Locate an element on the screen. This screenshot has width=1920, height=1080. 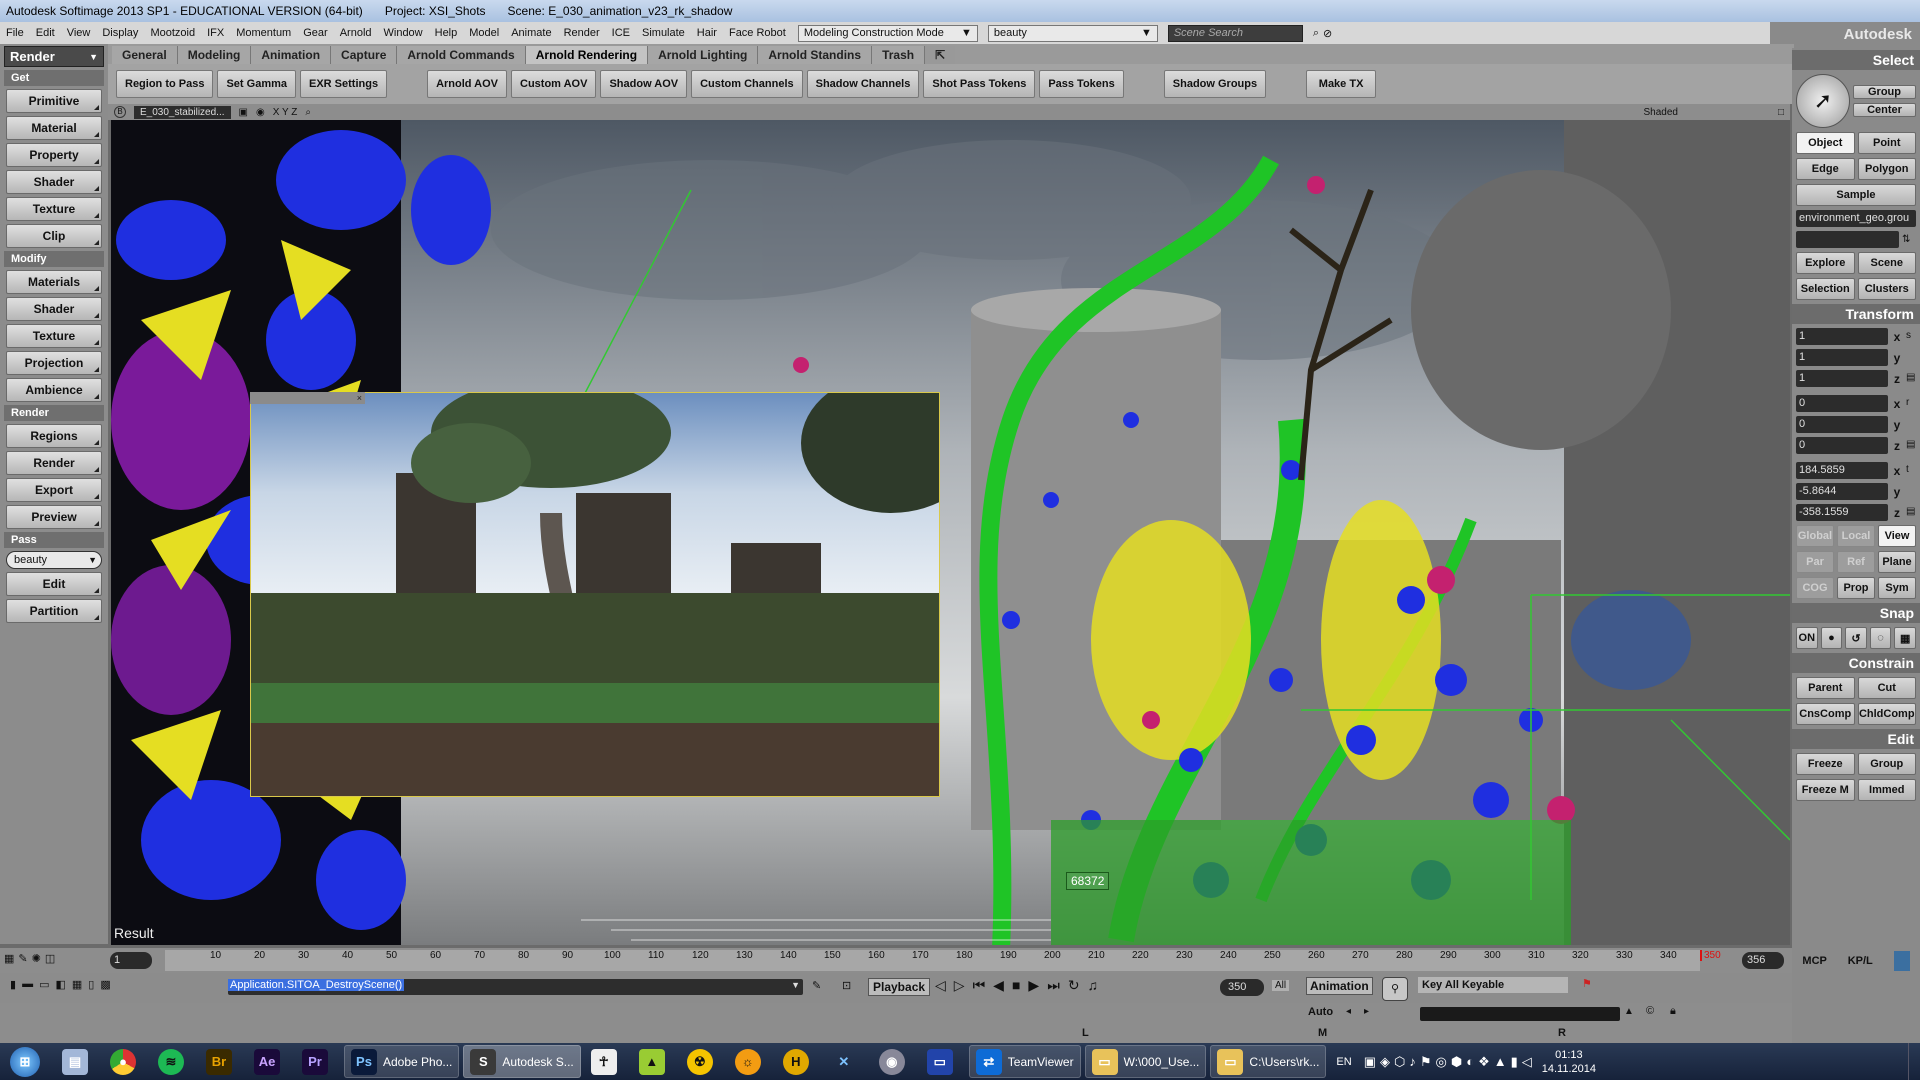
tab-animation: Animation is located at coordinates (291, 55).